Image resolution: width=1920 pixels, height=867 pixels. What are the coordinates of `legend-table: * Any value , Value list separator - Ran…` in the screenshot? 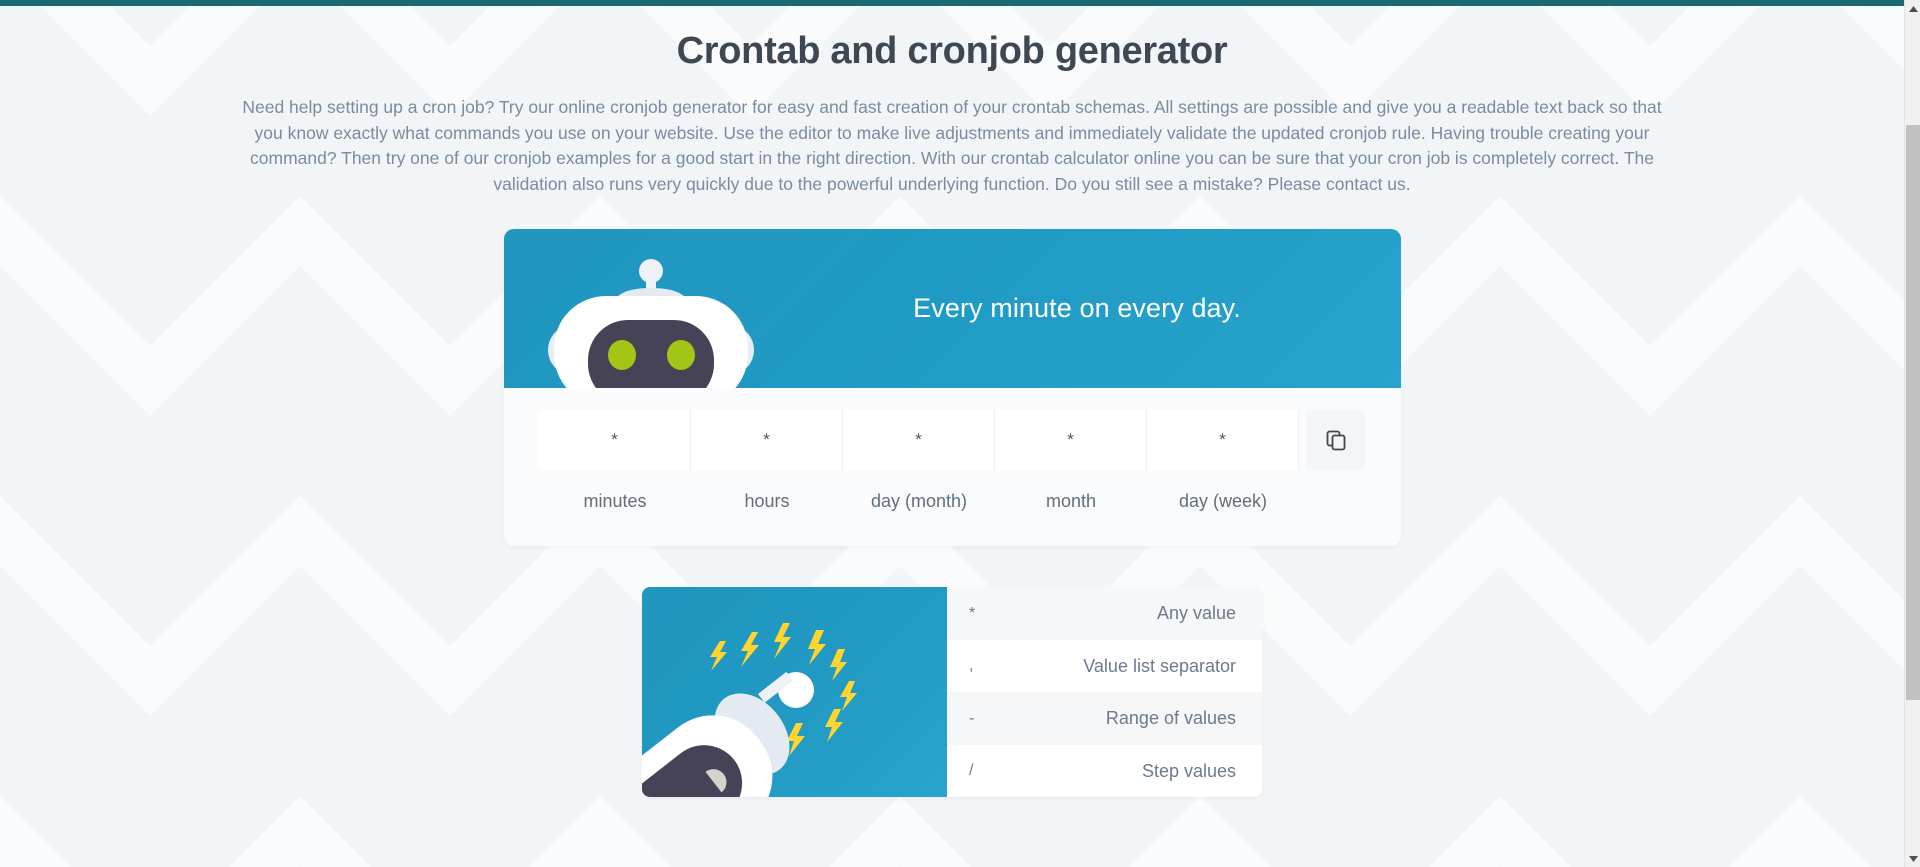 It's located at (1104, 692).